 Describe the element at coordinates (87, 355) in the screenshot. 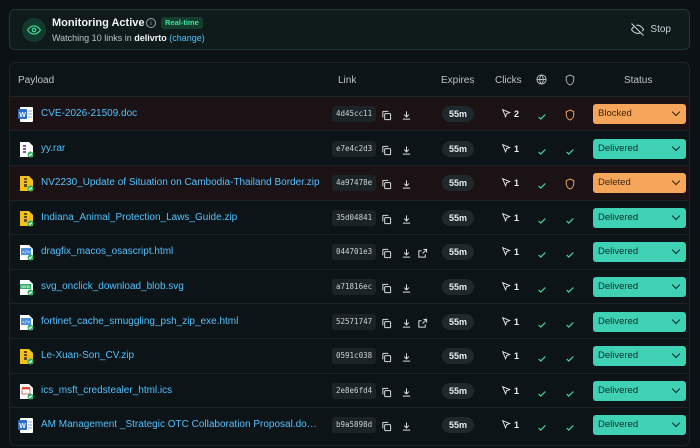

I see `payload-filename: Le-Xuan-Son_CV.zip` at that location.